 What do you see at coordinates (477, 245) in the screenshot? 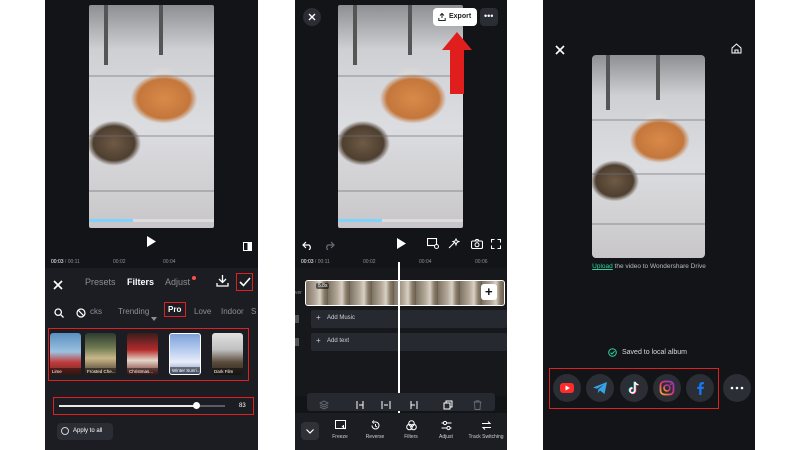
I see `camera-icon` at bounding box center [477, 245].